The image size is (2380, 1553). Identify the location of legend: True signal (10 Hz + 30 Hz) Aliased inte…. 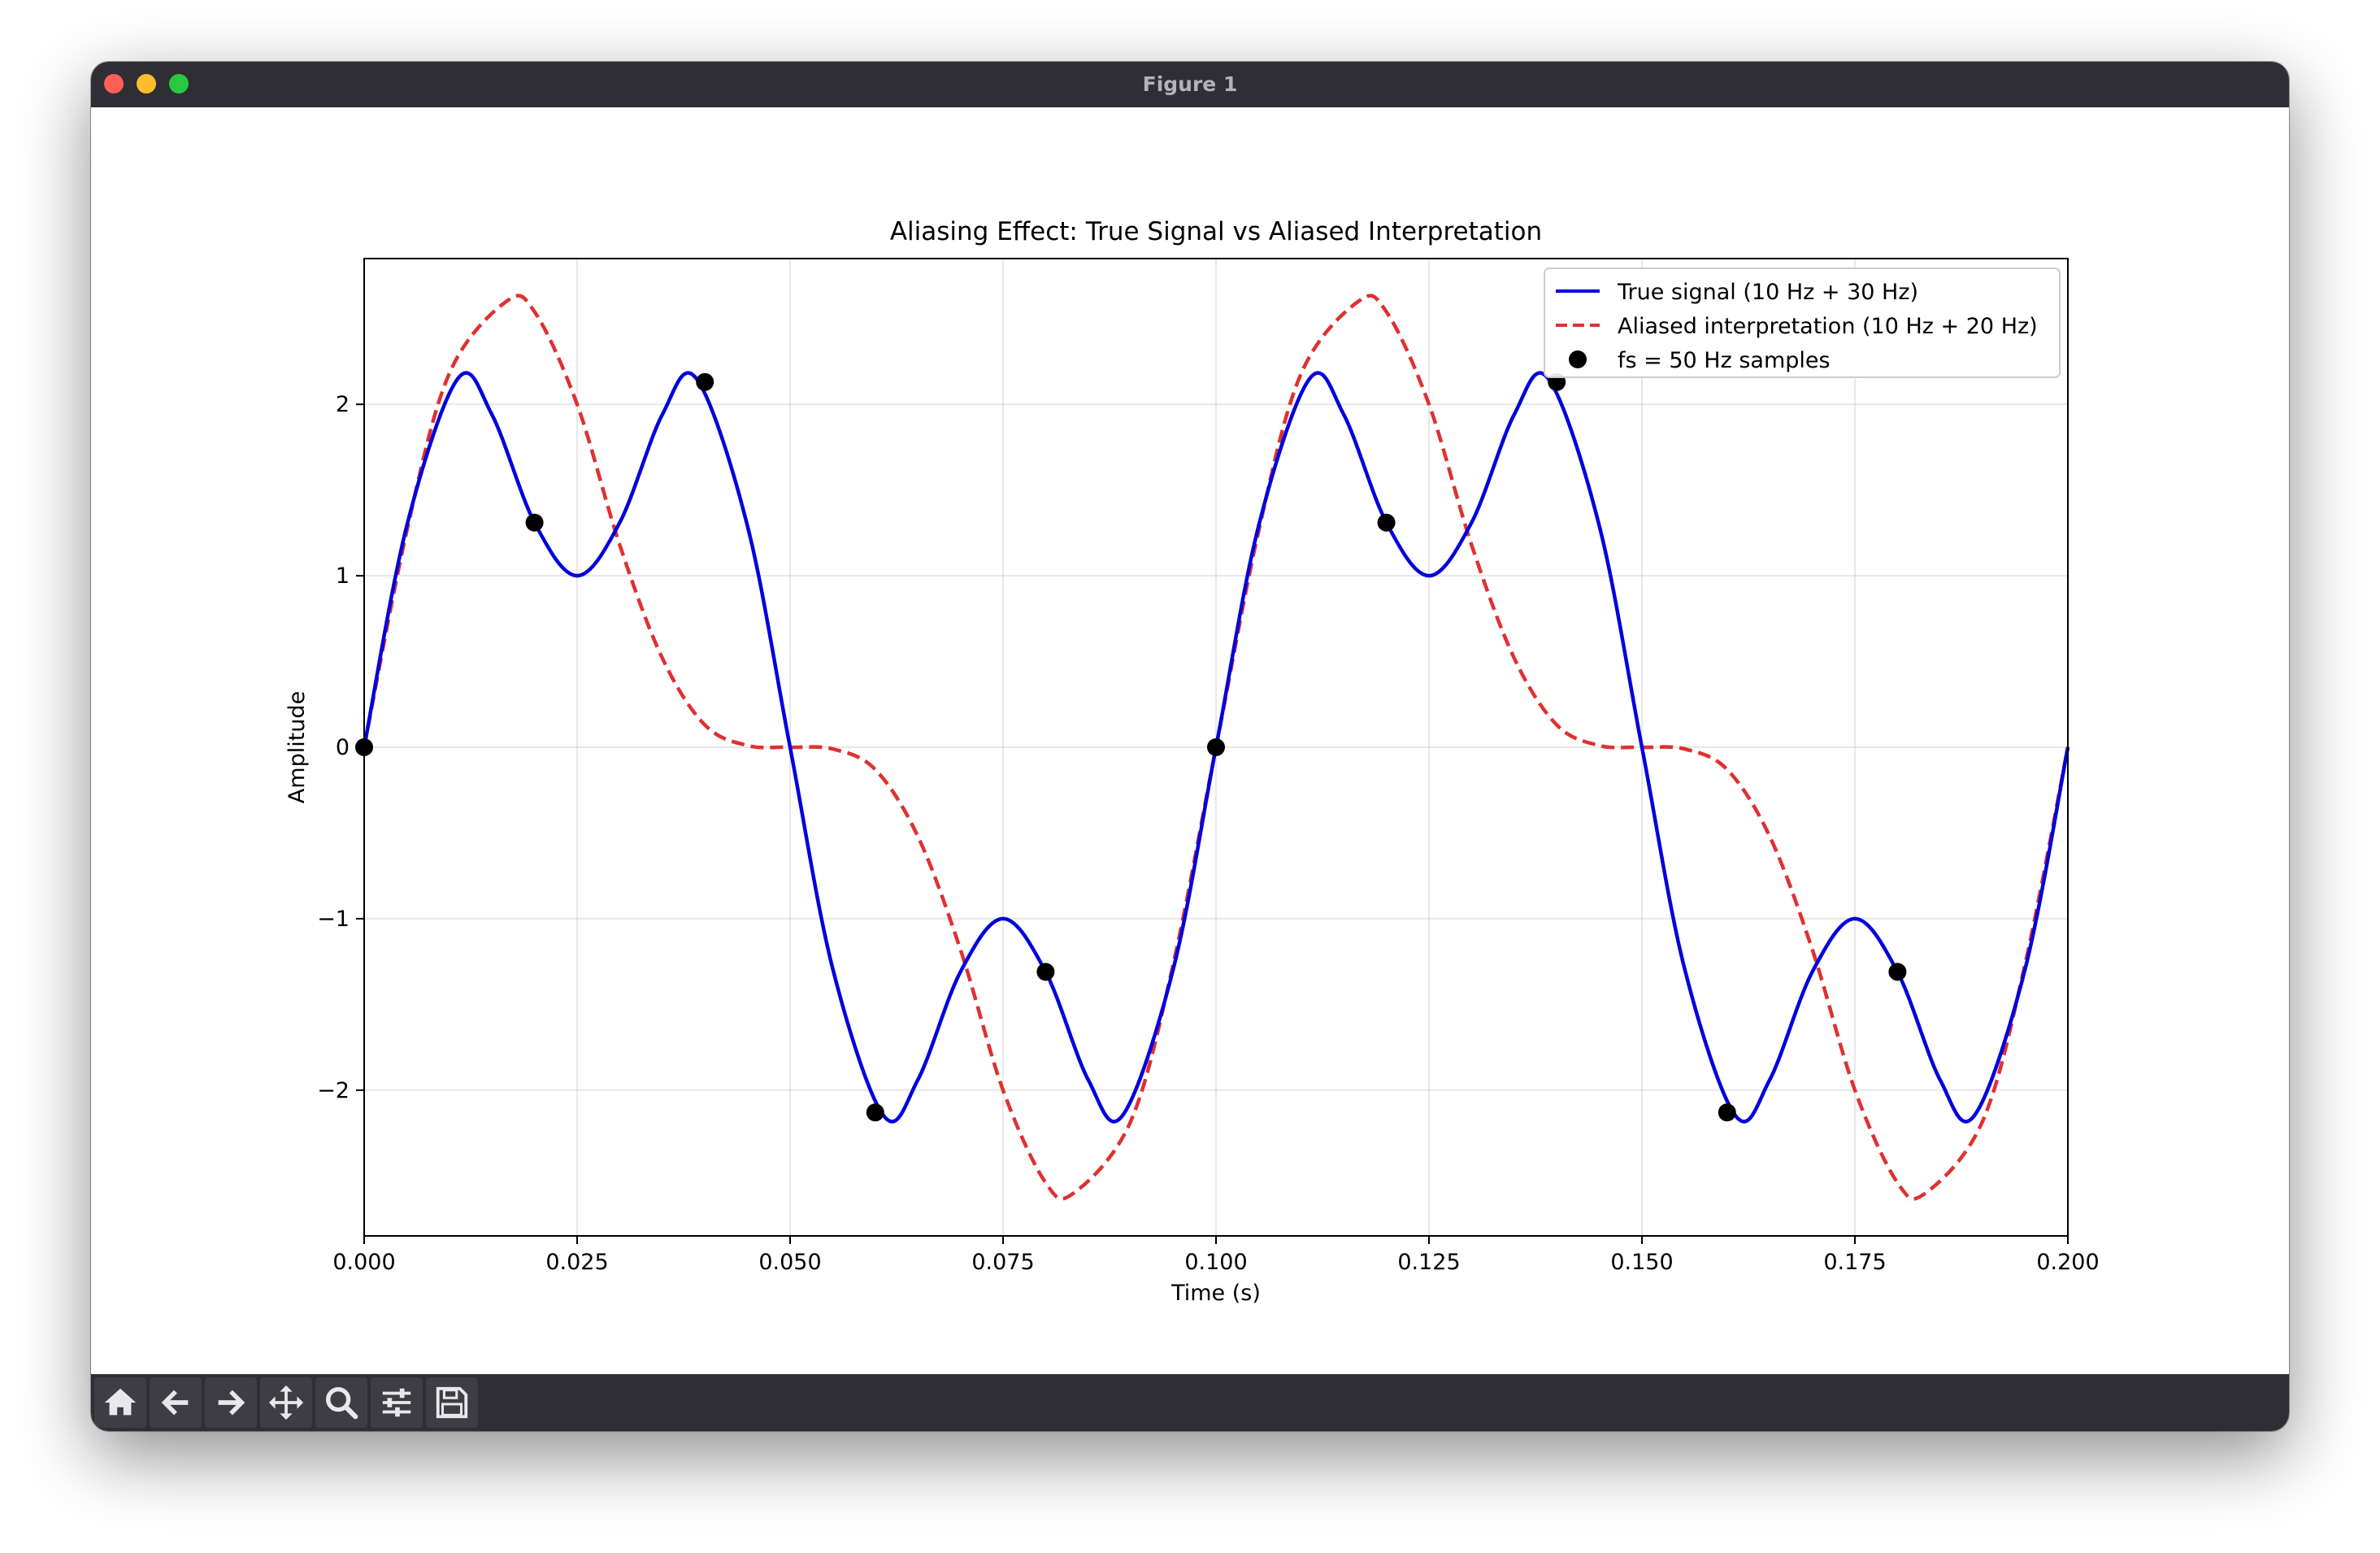
(1802, 323).